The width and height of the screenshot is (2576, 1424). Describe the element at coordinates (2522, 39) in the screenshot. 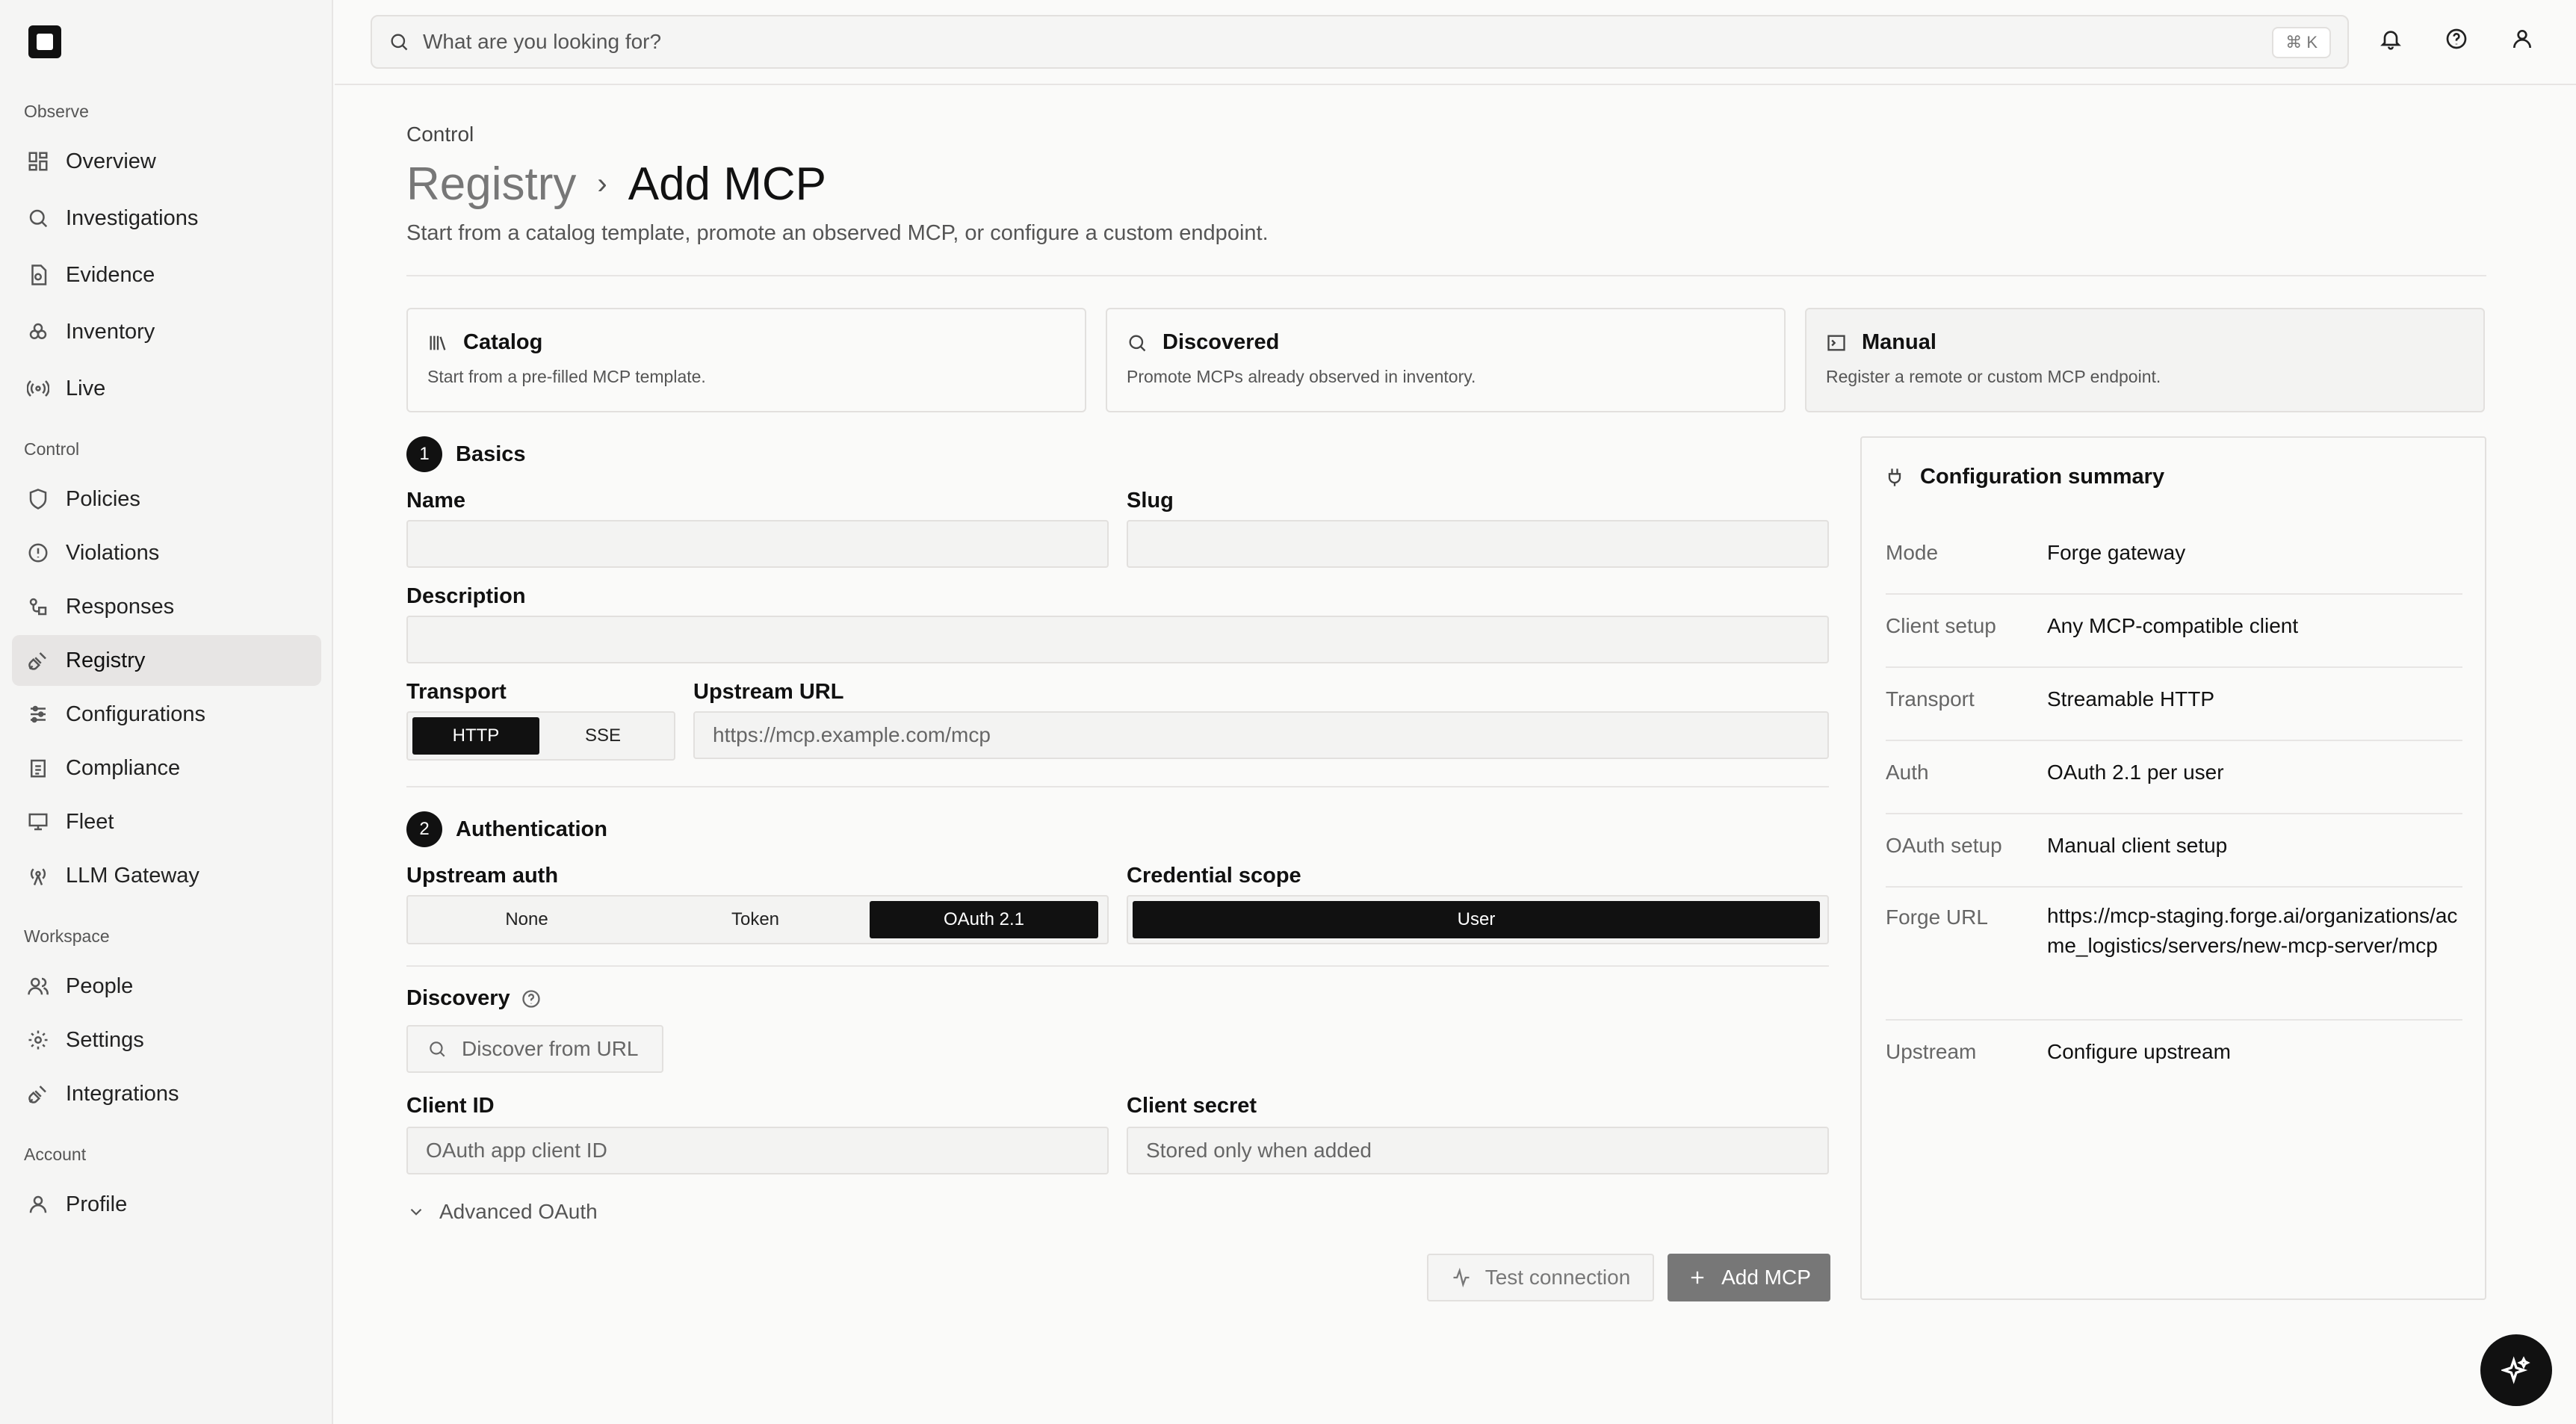

I see `user-icon` at that location.